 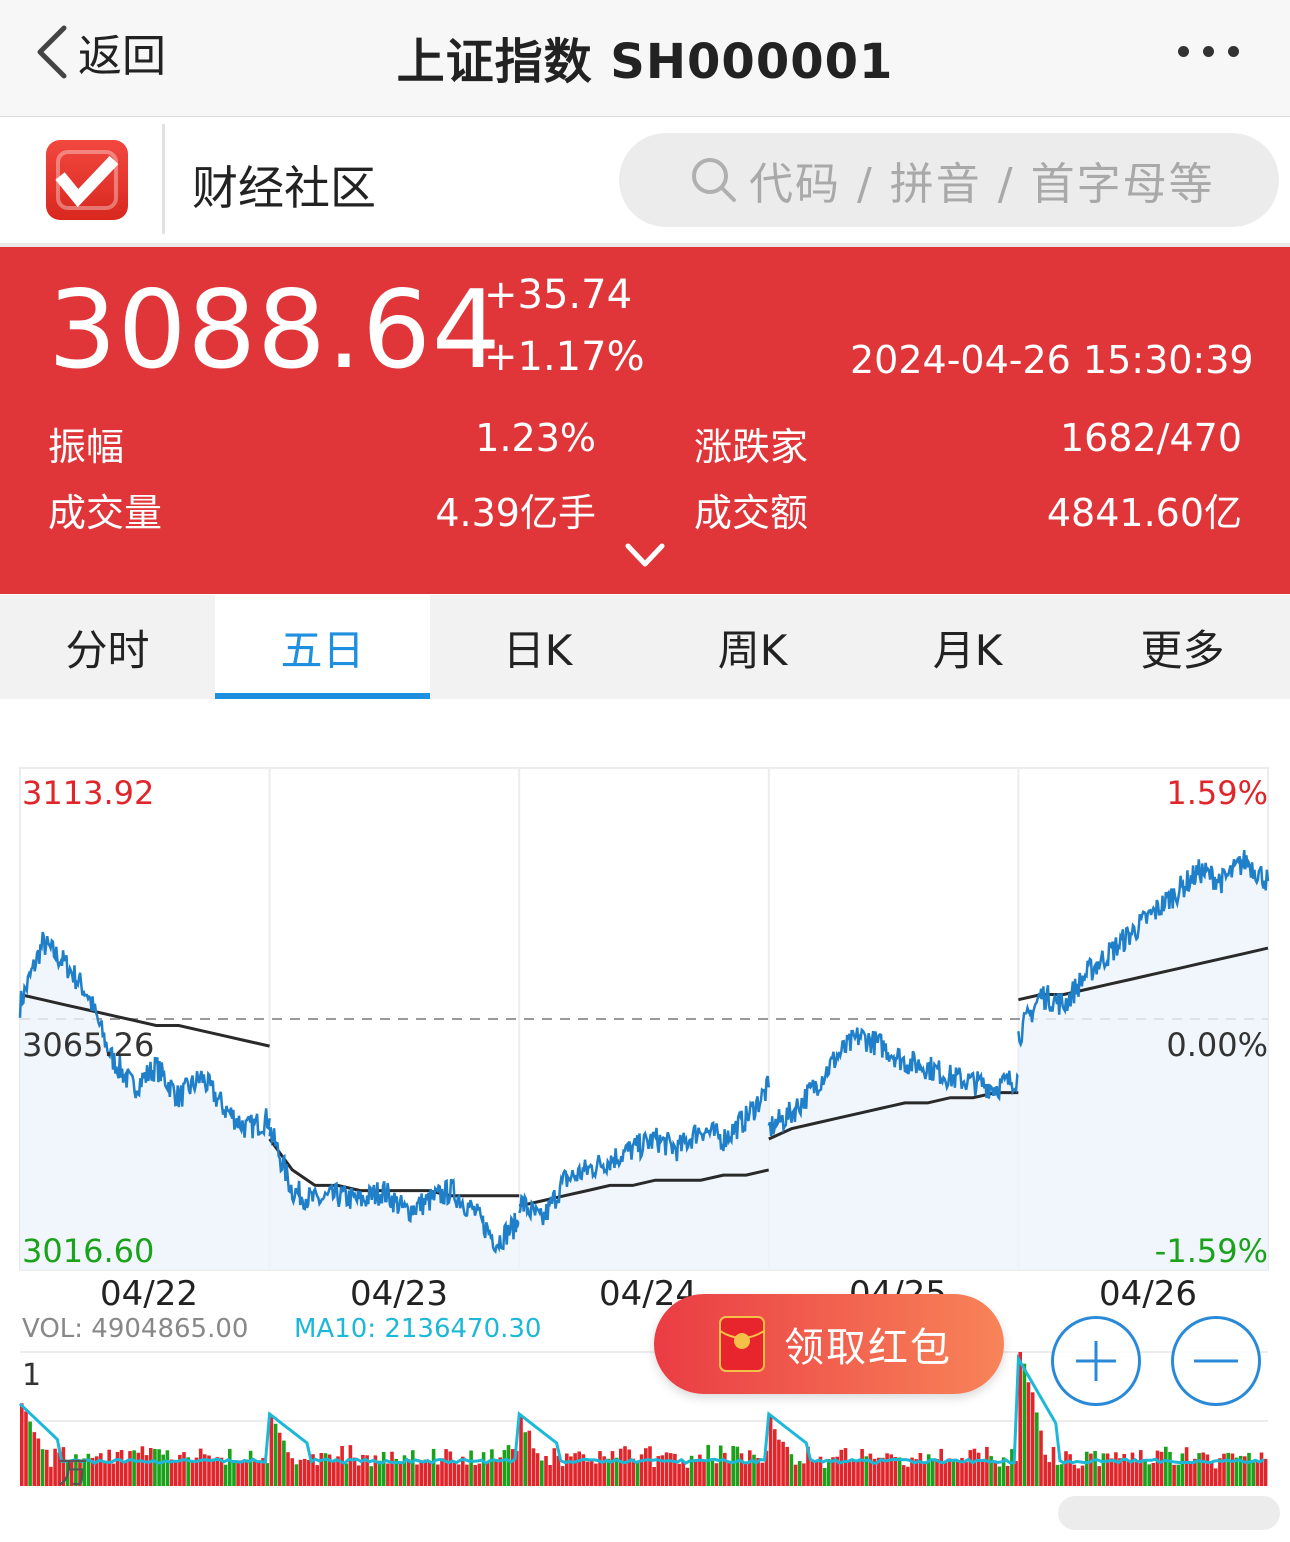 What do you see at coordinates (1211, 1251) in the screenshot?
I see `pct-min-label: -1.59%` at bounding box center [1211, 1251].